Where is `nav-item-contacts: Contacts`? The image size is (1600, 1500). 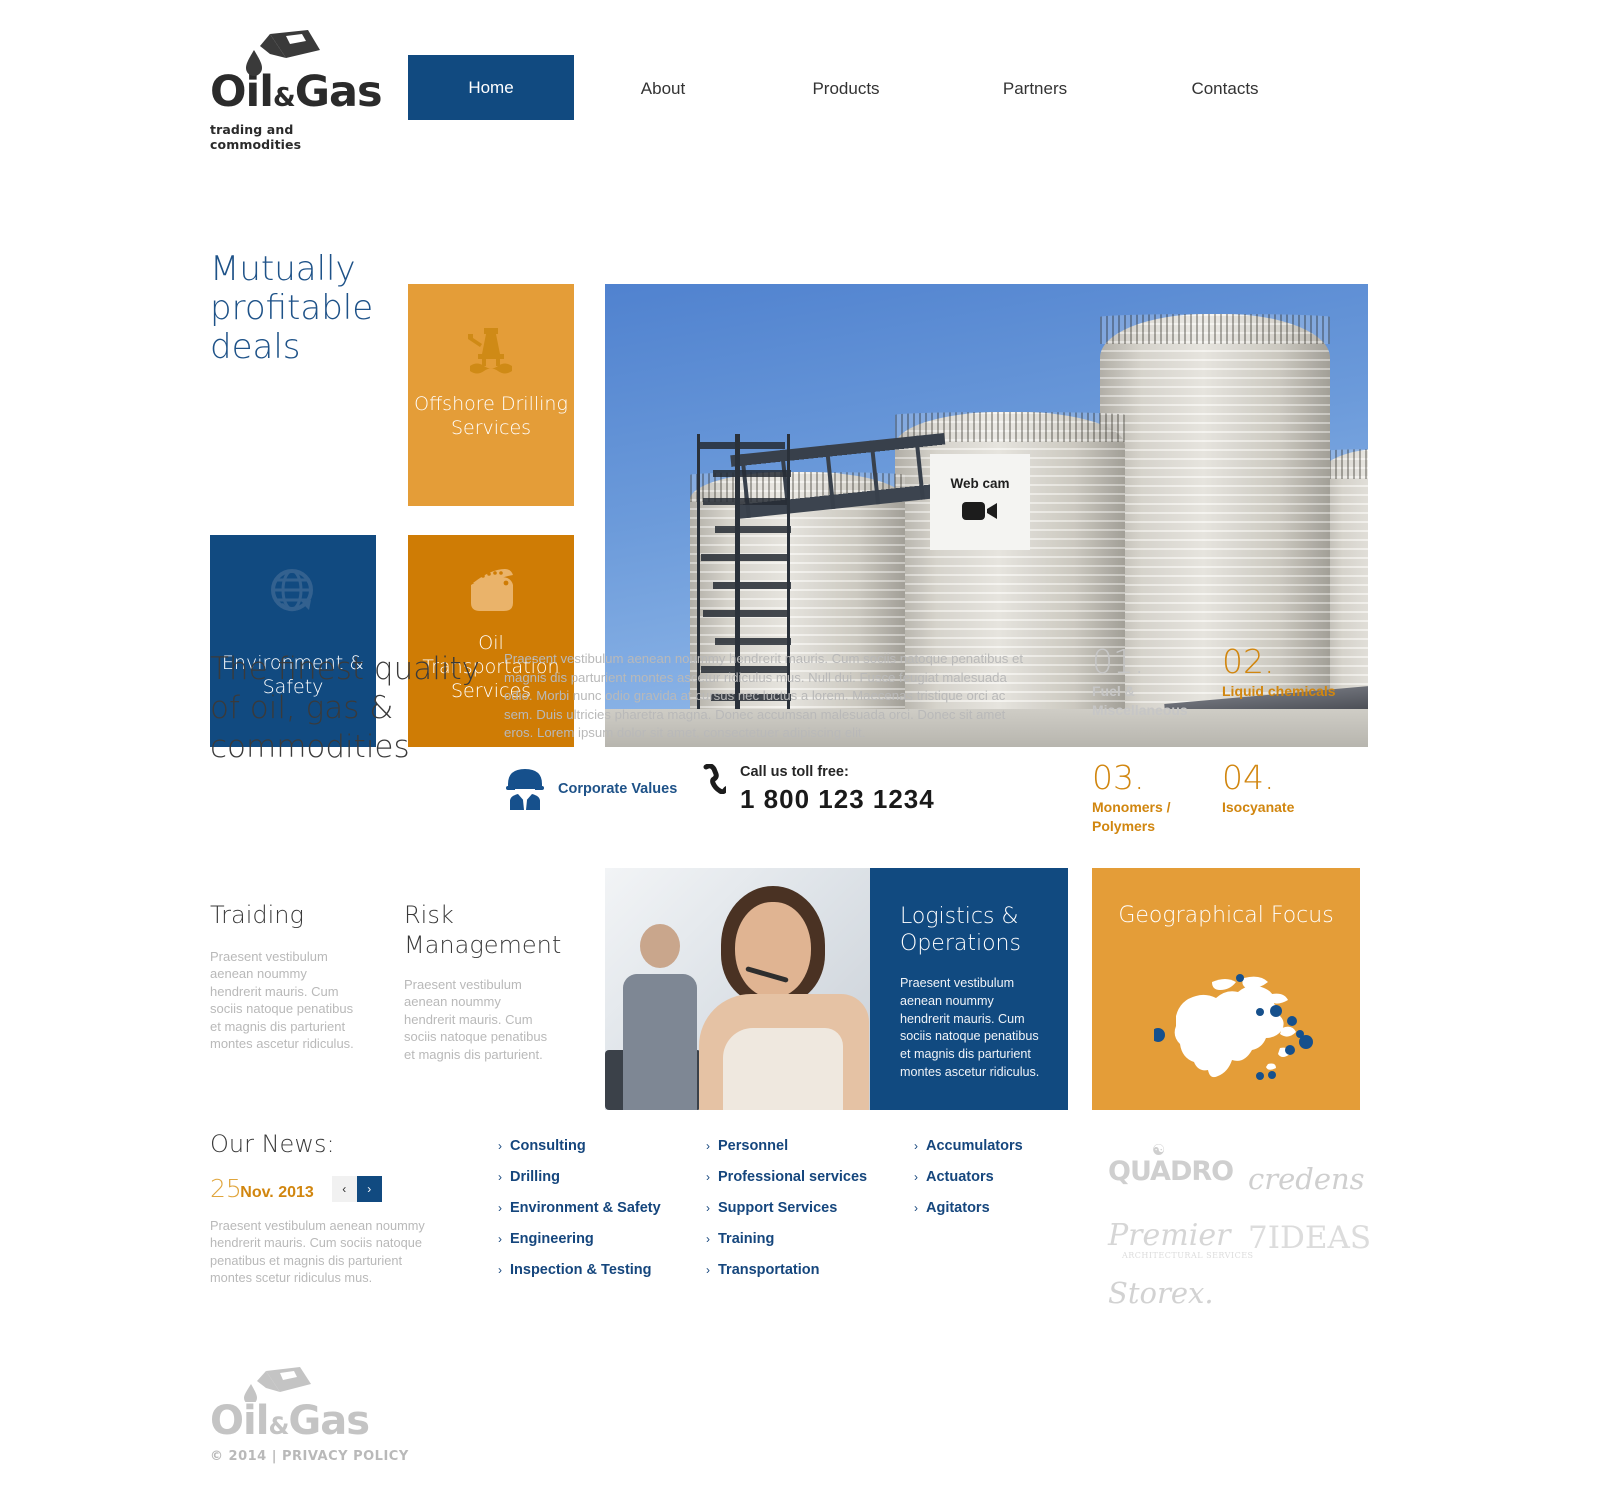 nav-item-contacts: Contacts is located at coordinates (1225, 91).